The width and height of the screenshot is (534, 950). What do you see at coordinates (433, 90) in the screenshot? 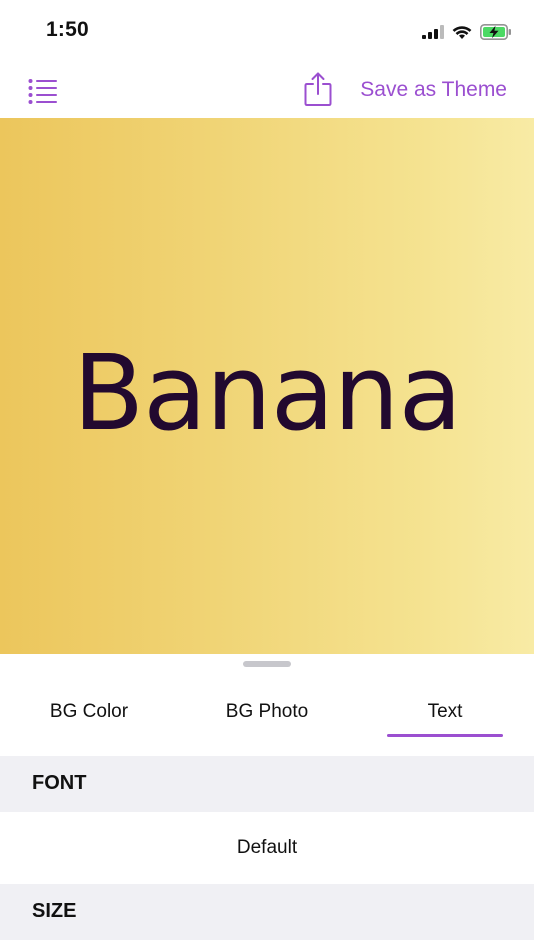
I see `save-as-theme-button: Save as Theme` at bounding box center [433, 90].